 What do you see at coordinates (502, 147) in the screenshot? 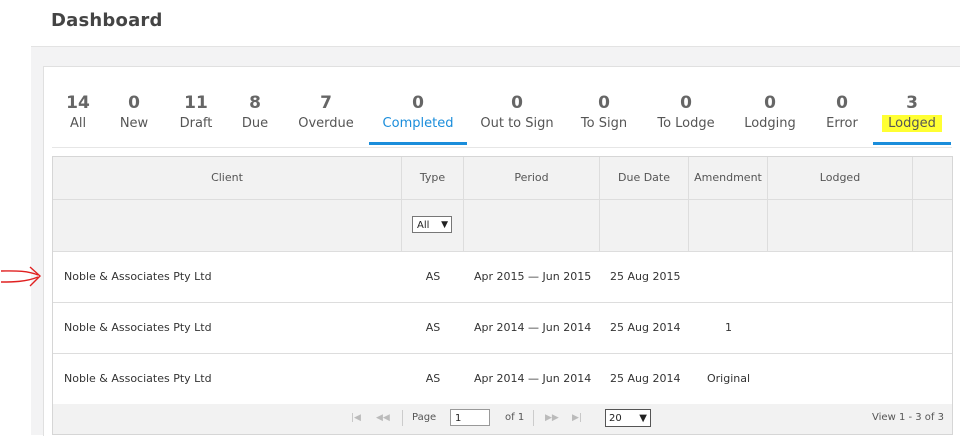
I see `tabs-divider` at bounding box center [502, 147].